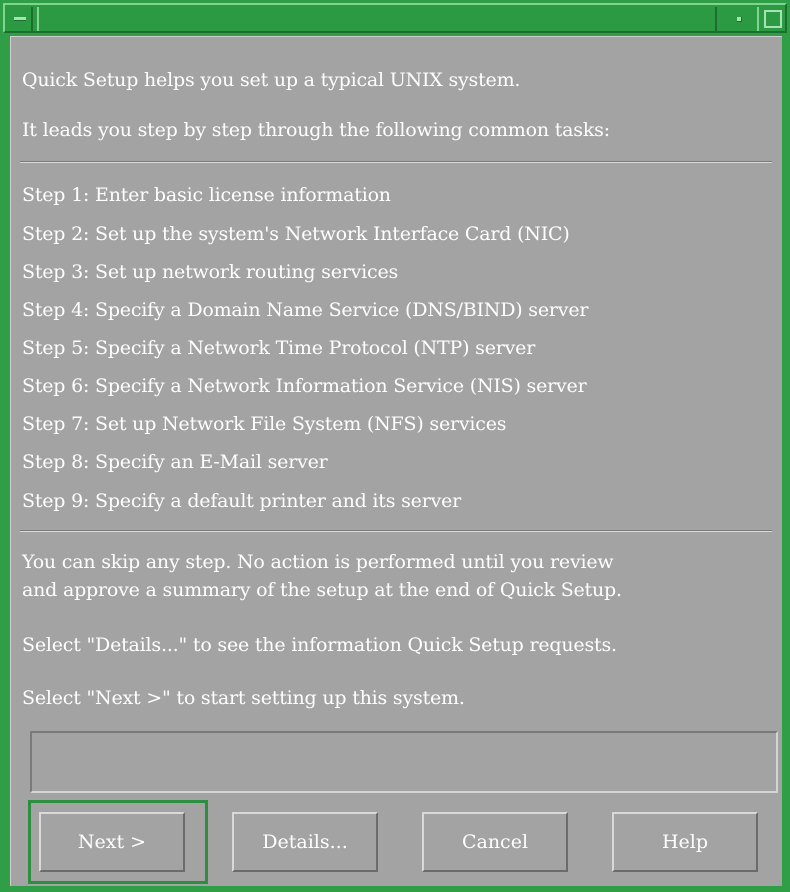 Image resolution: width=790 pixels, height=892 pixels. Describe the element at coordinates (773, 19) in the screenshot. I see `maximize-icon` at that location.